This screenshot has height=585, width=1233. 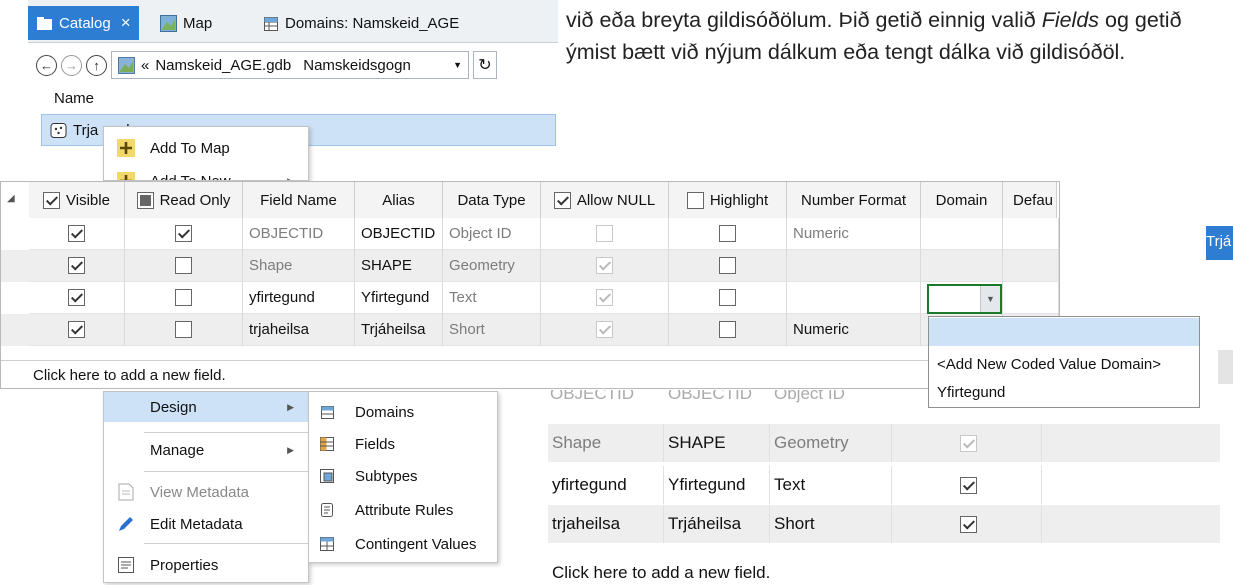 I want to click on column-label: Highlight, so click(x=739, y=200).